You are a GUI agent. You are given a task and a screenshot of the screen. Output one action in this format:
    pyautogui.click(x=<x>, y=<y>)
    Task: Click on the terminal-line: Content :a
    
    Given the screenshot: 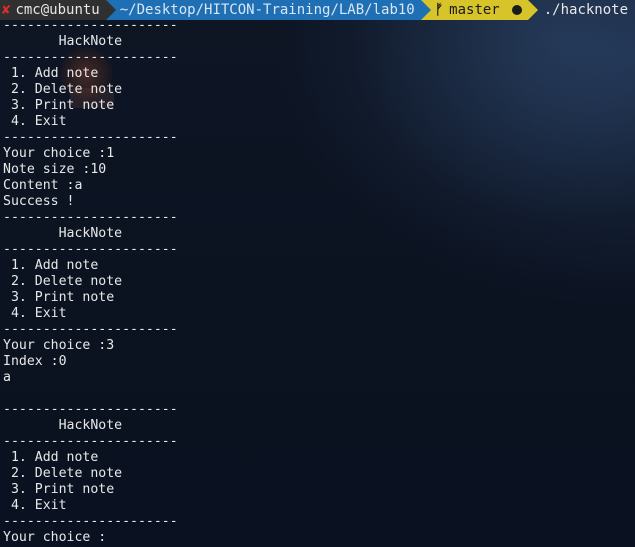 What is the action you would take?
    pyautogui.click(x=43, y=185)
    